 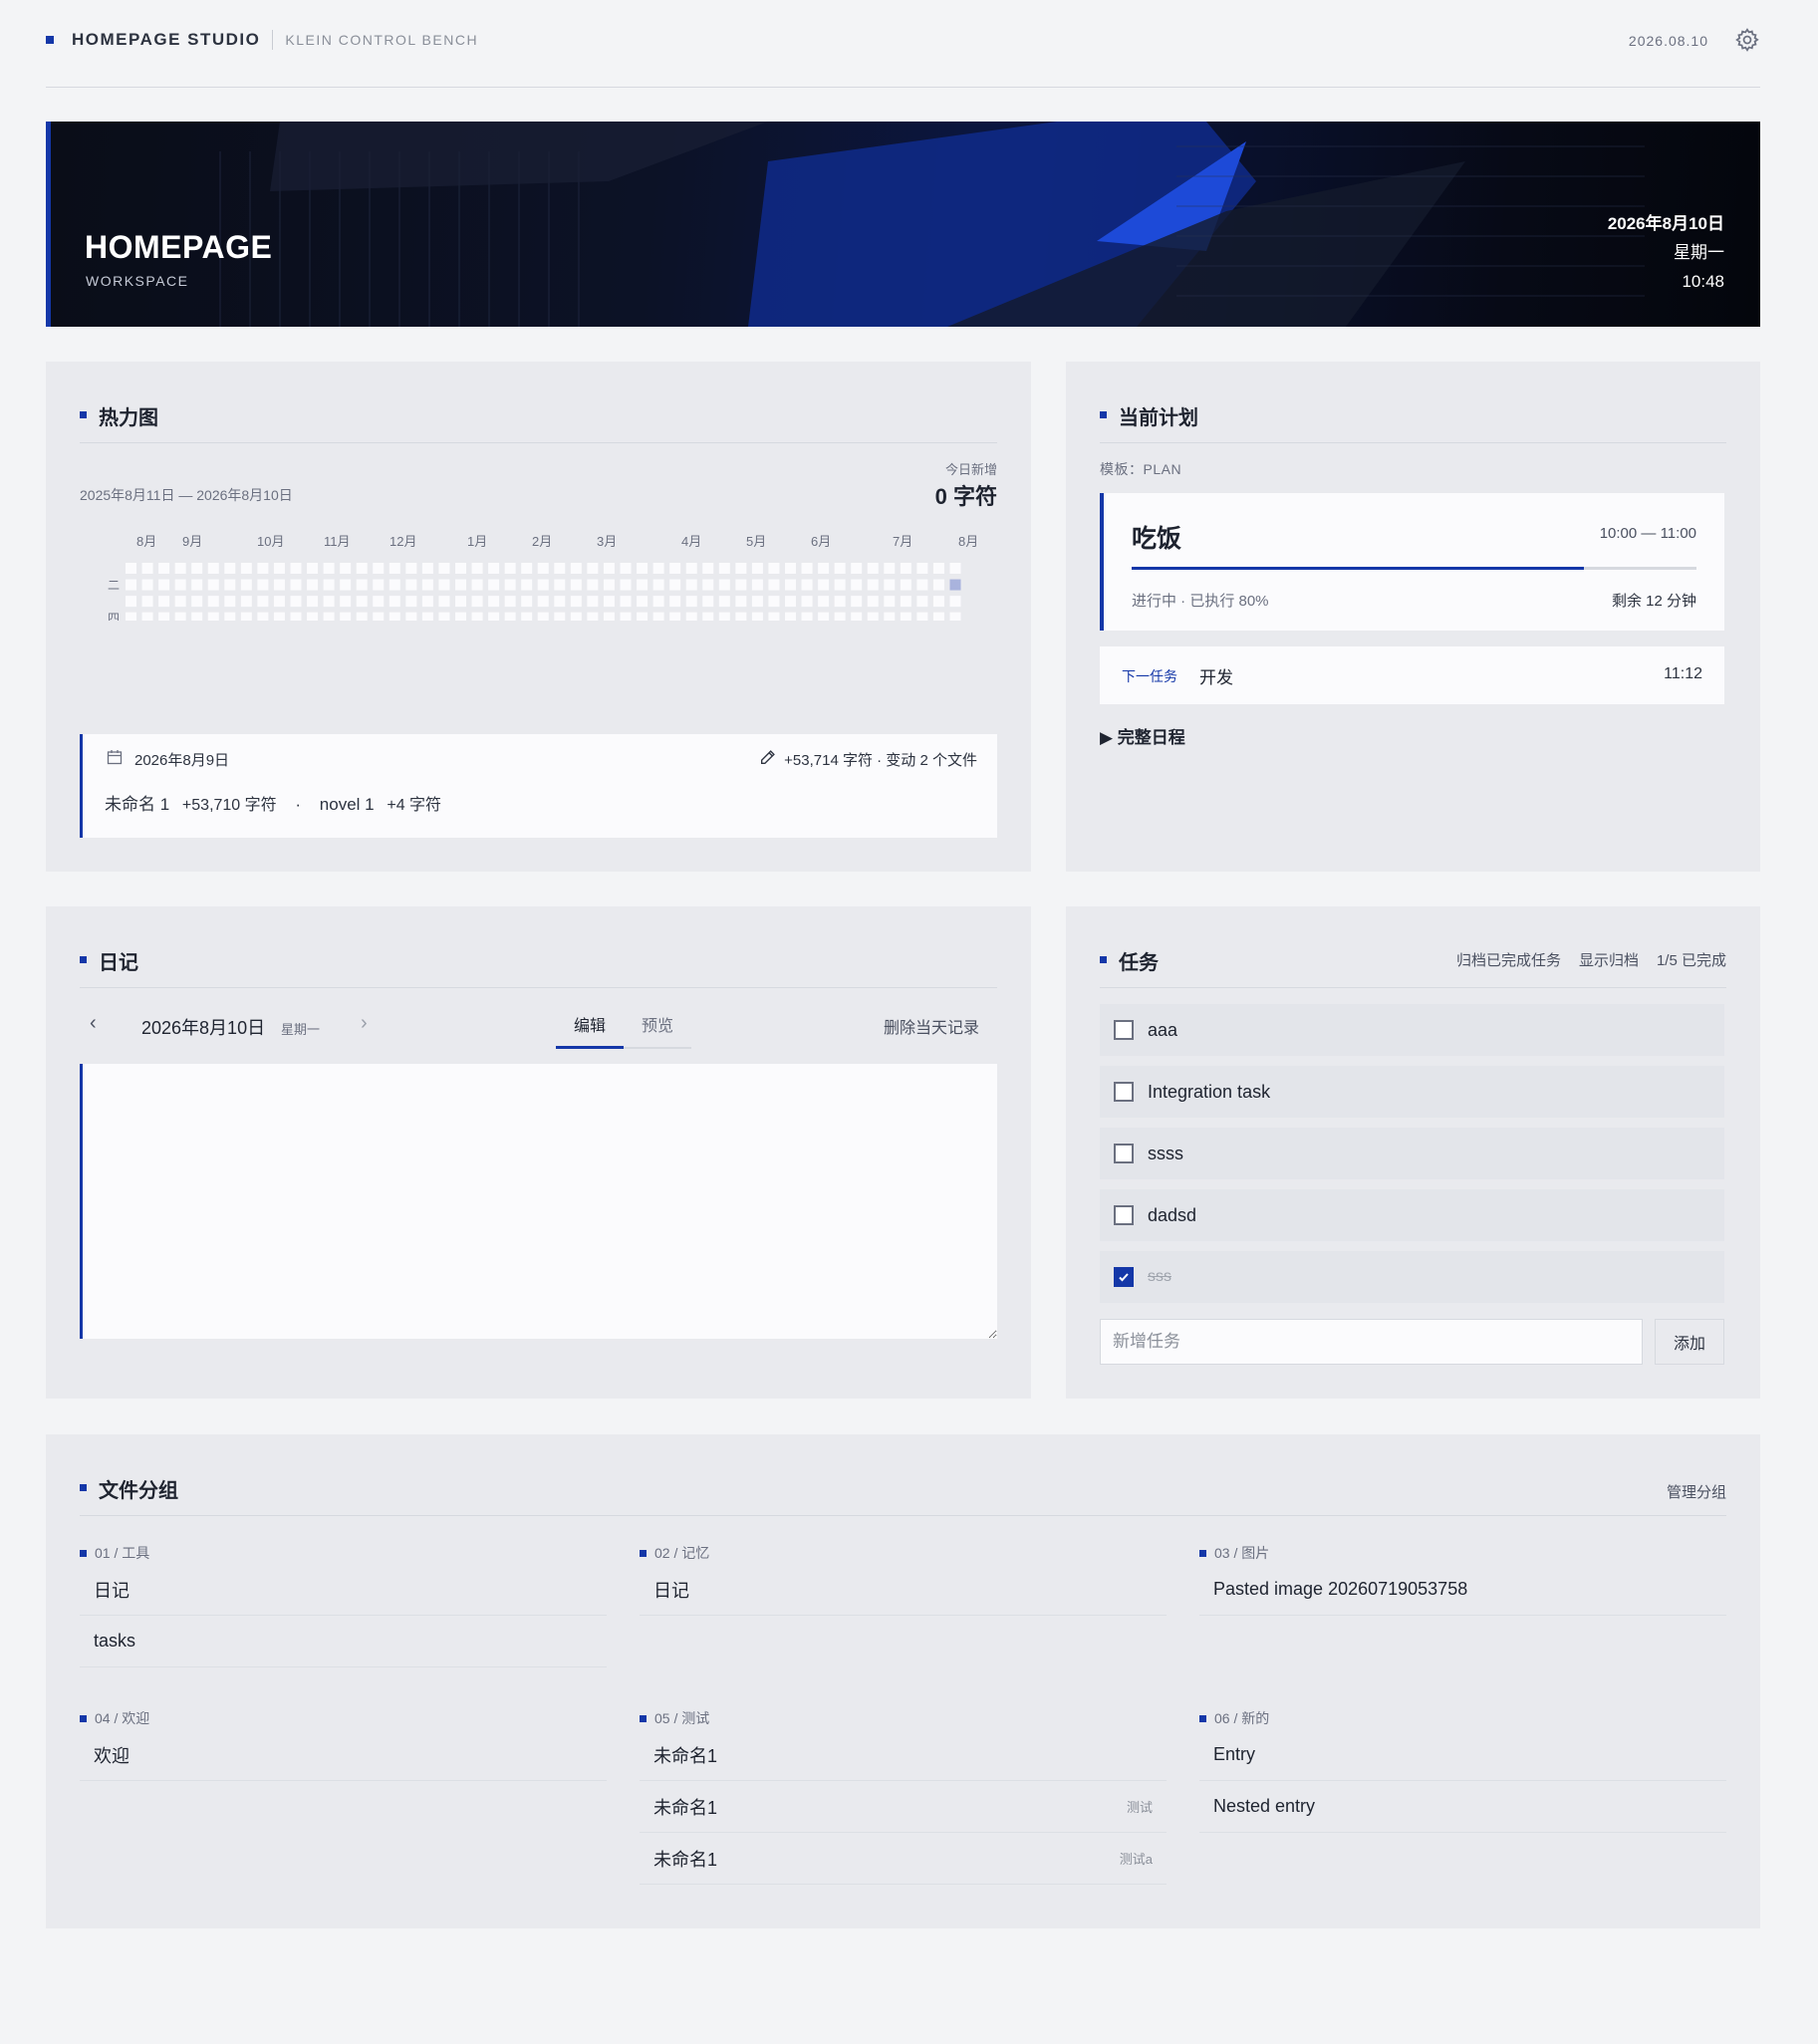 What do you see at coordinates (903, 1807) in the screenshot?
I see `file-item: 未命名1 测试` at bounding box center [903, 1807].